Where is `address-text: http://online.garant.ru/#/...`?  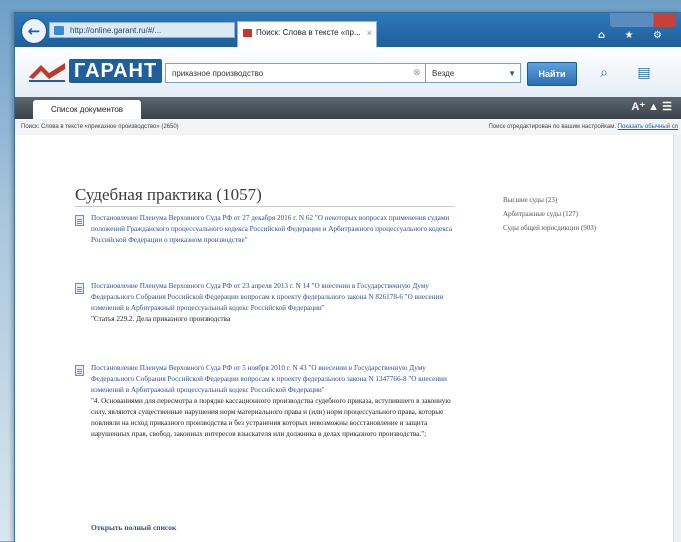
address-text: http://online.garant.ru/#/... is located at coordinates (116, 30).